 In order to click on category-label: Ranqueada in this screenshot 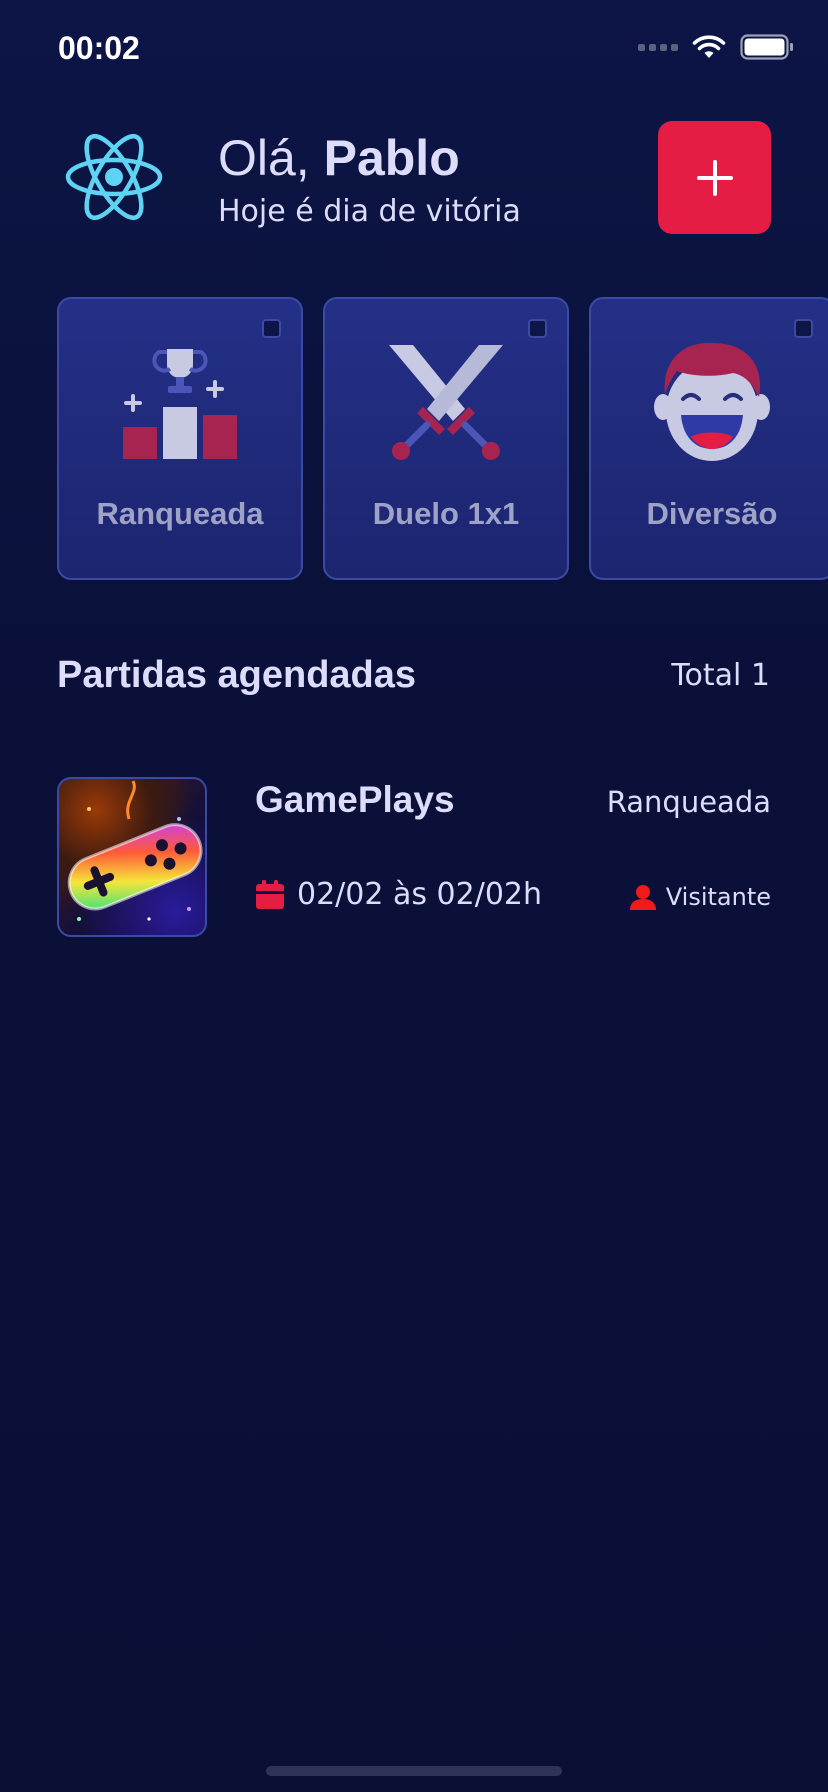, I will do `click(180, 513)`.